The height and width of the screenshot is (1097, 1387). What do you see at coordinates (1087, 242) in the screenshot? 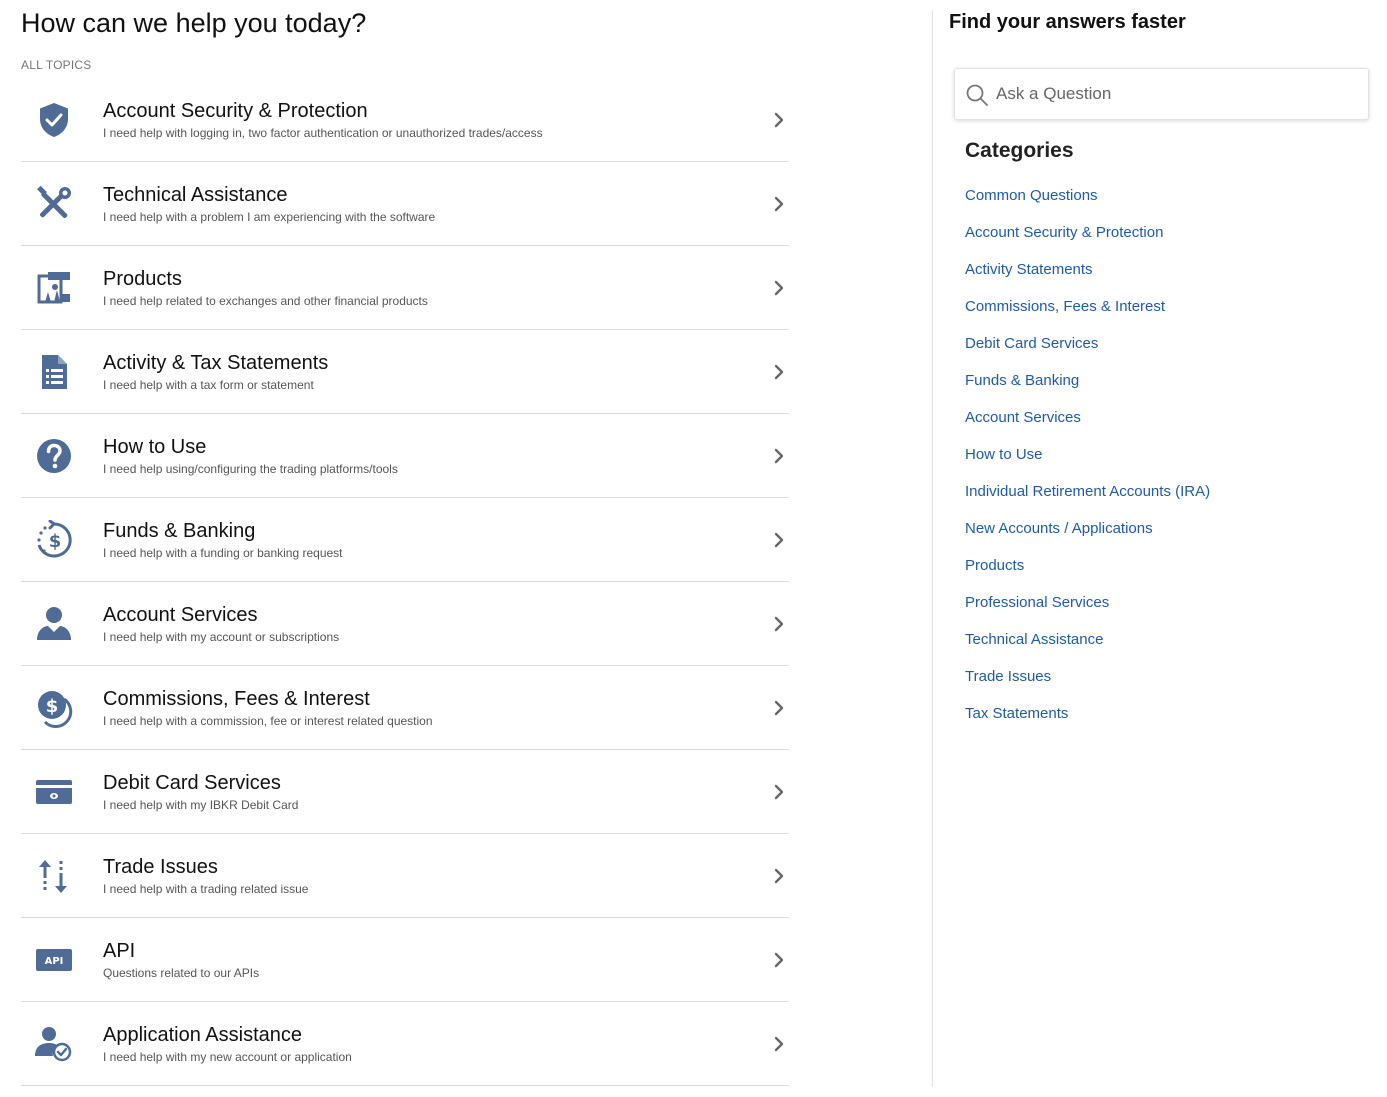
I see `category-item: Account Security & Protection` at bounding box center [1087, 242].